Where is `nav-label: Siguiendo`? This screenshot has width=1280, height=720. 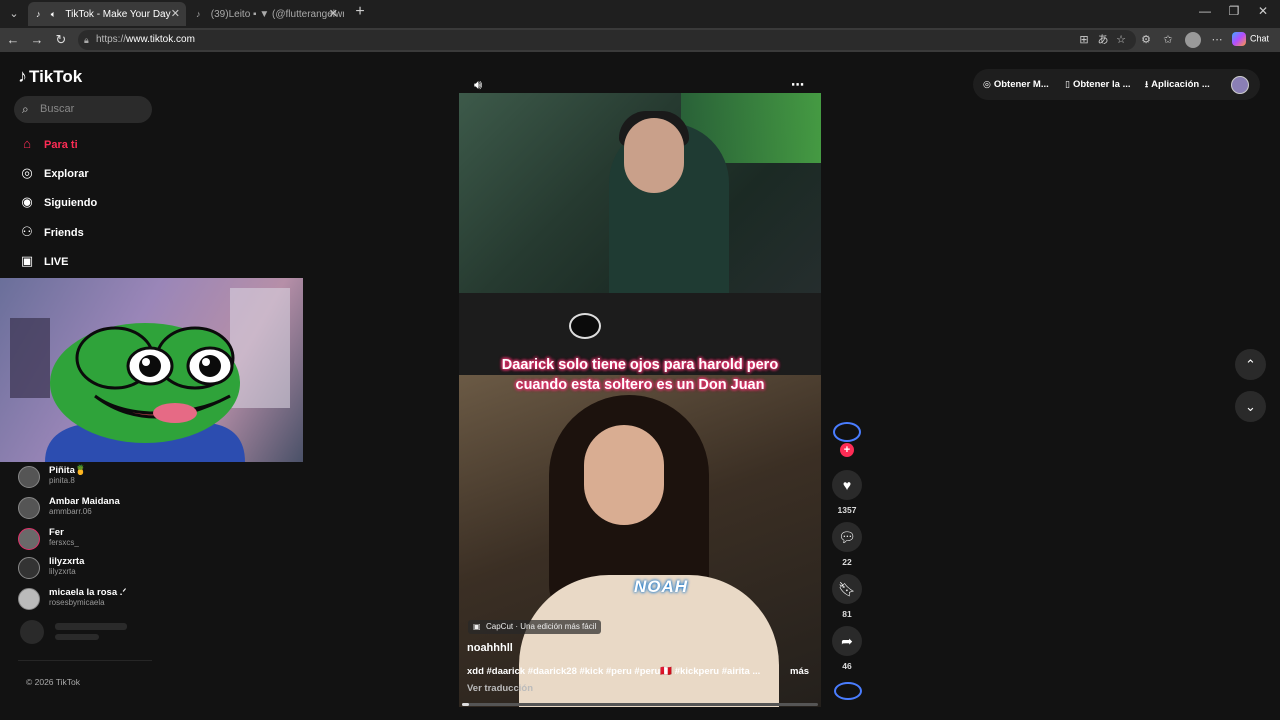
nav-label: Siguiendo is located at coordinates (71, 203).